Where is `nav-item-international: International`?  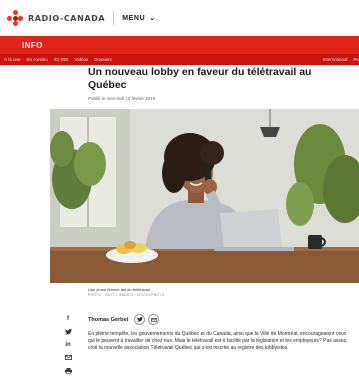
nav-item-international: International is located at coordinates (335, 59).